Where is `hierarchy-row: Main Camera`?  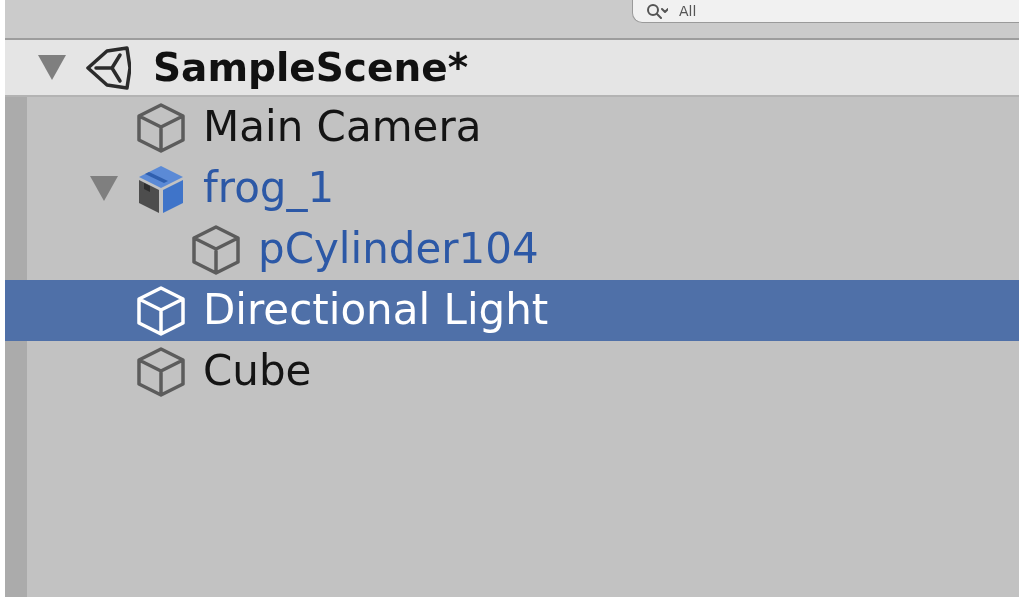
hierarchy-row: Main Camera is located at coordinates (512, 127).